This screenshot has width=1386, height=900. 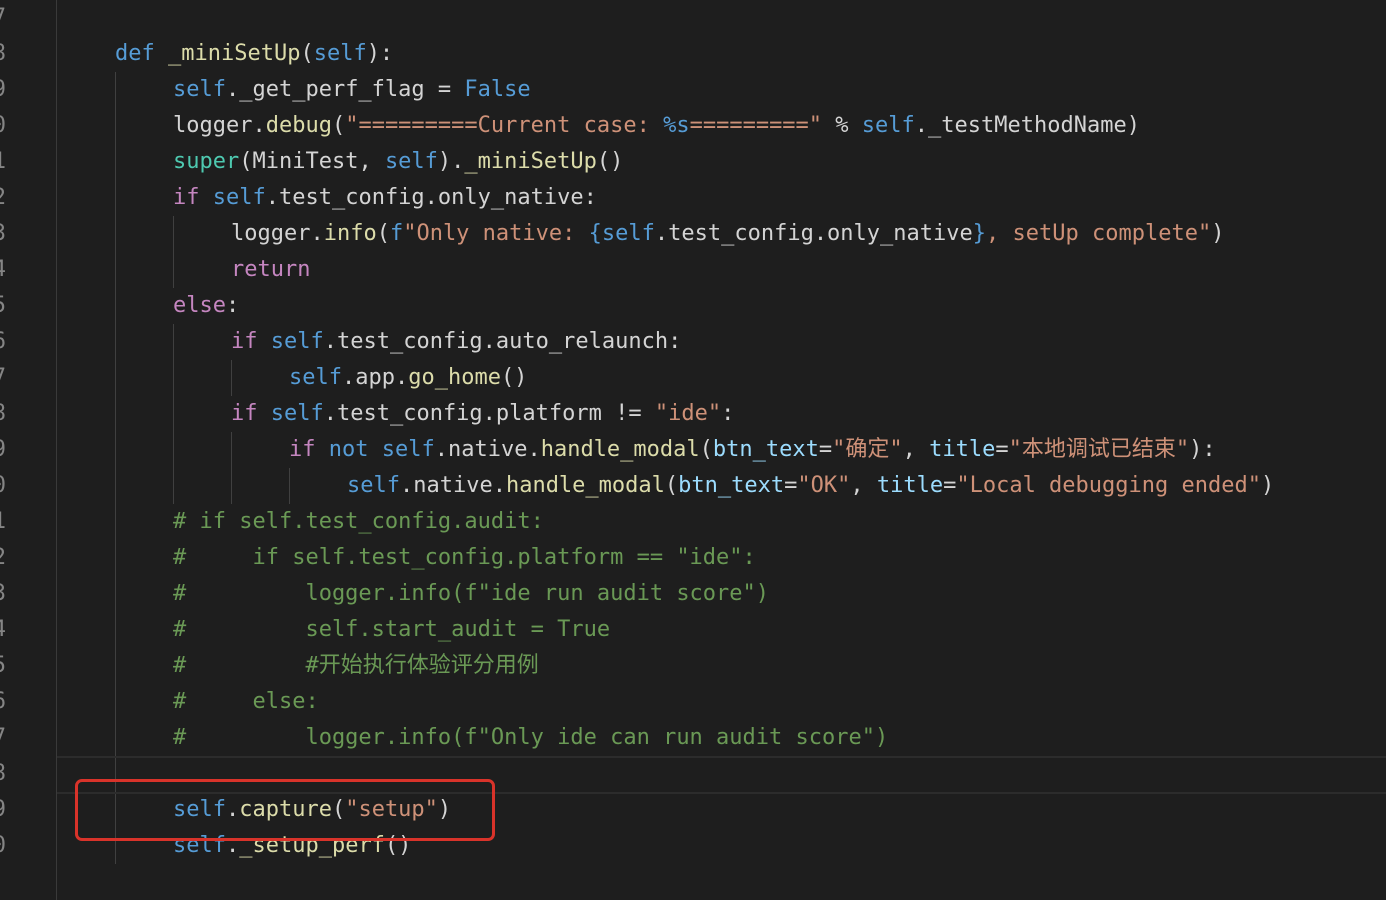 What do you see at coordinates (676, 125) in the screenshot?
I see `code-token: %s` at bounding box center [676, 125].